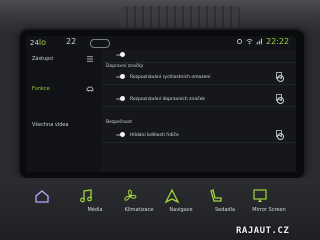 Image resolution: width=320 pixels, height=240 pixels. Describe the element at coordinates (161, 43) in the screenshot. I see `status-bar: 24lo 22 22:22` at that location.